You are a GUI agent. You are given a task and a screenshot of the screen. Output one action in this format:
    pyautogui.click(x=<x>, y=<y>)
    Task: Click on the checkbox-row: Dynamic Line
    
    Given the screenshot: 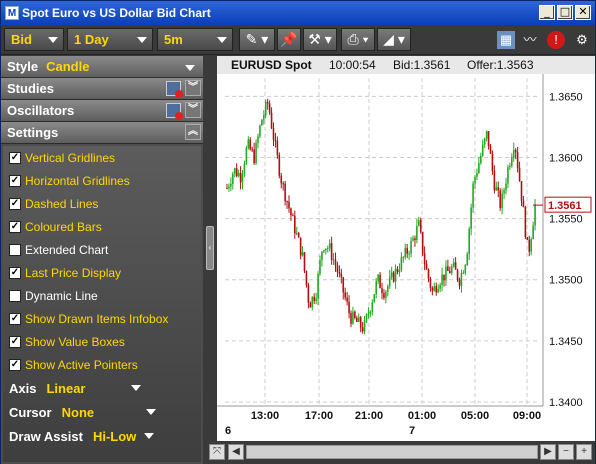 What is the action you would take?
    pyautogui.click(x=102, y=295)
    